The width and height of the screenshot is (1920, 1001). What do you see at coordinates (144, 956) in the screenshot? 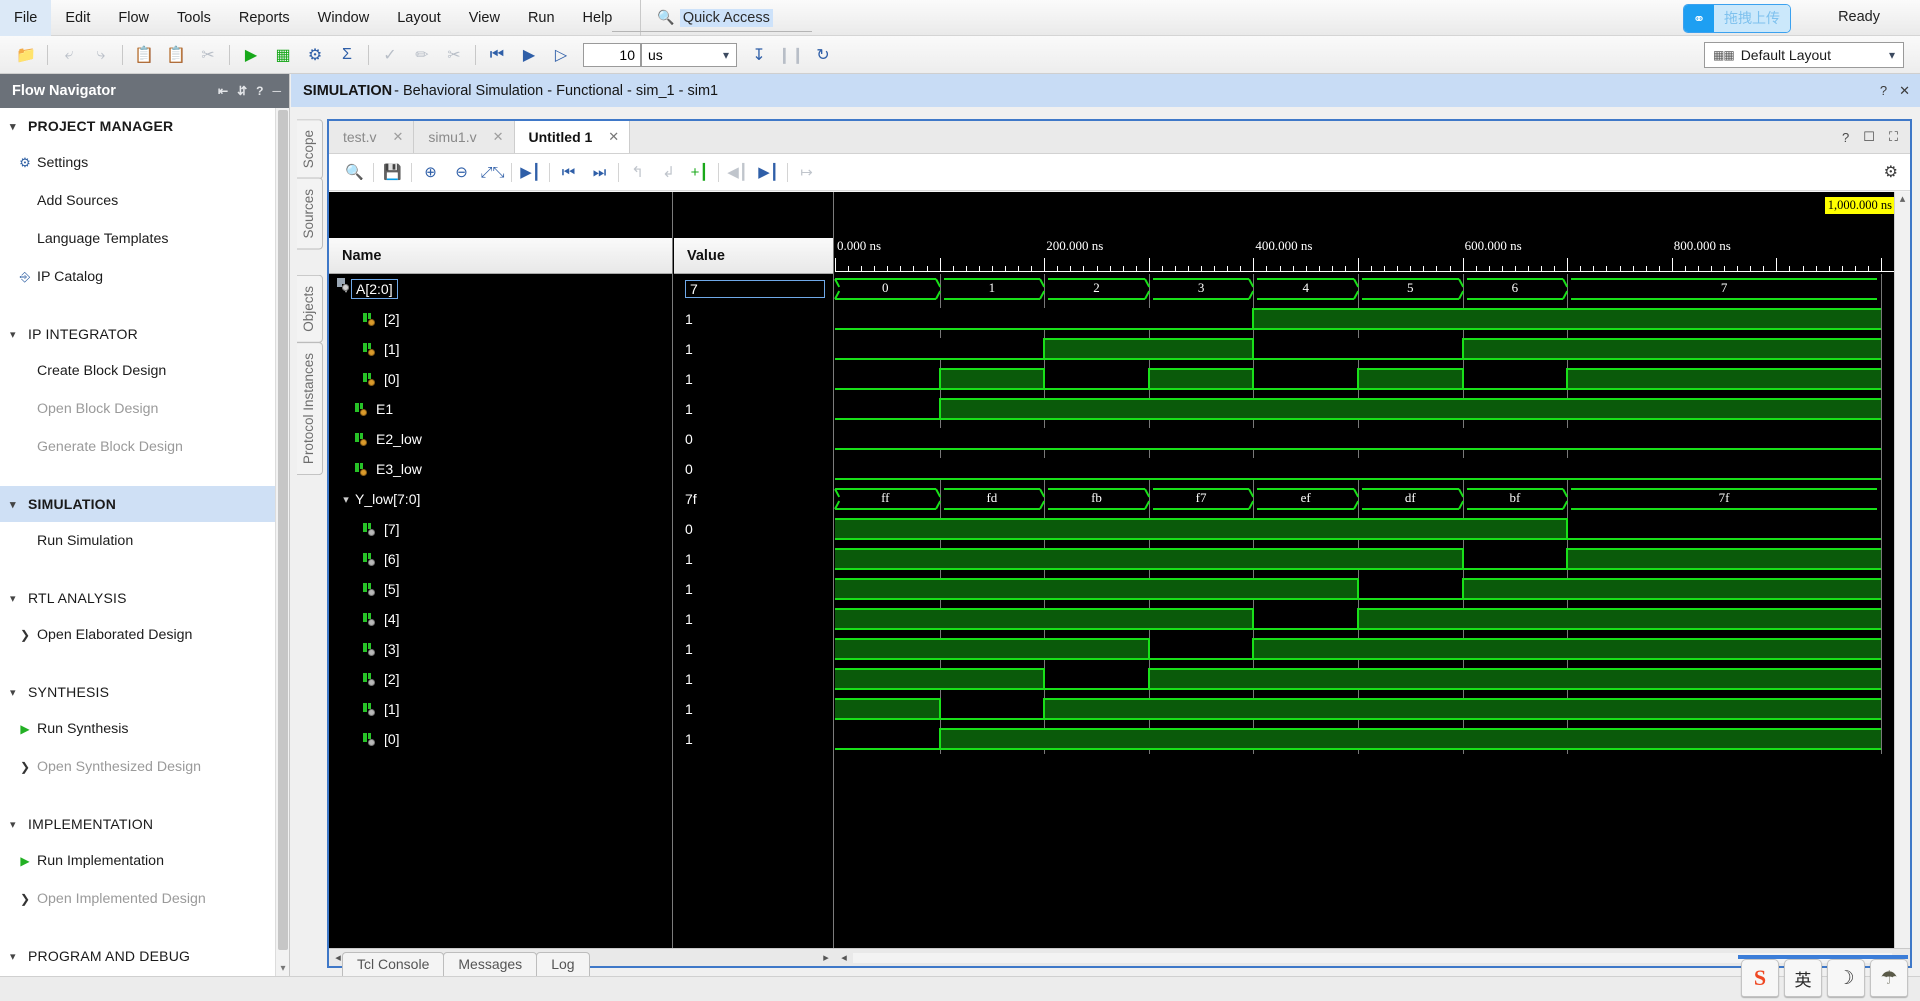
I see `sidebar-section-program-and-debug: ▾ PROGRAM AND DEBUG` at bounding box center [144, 956].